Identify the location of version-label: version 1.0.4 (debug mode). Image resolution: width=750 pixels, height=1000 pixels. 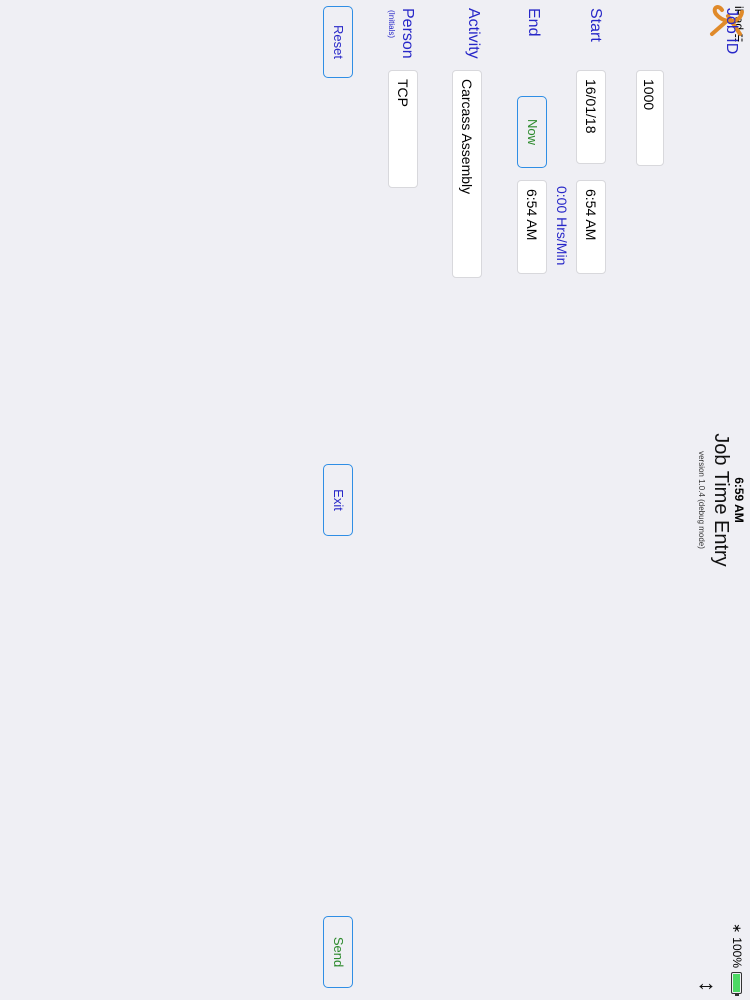
(701, 500).